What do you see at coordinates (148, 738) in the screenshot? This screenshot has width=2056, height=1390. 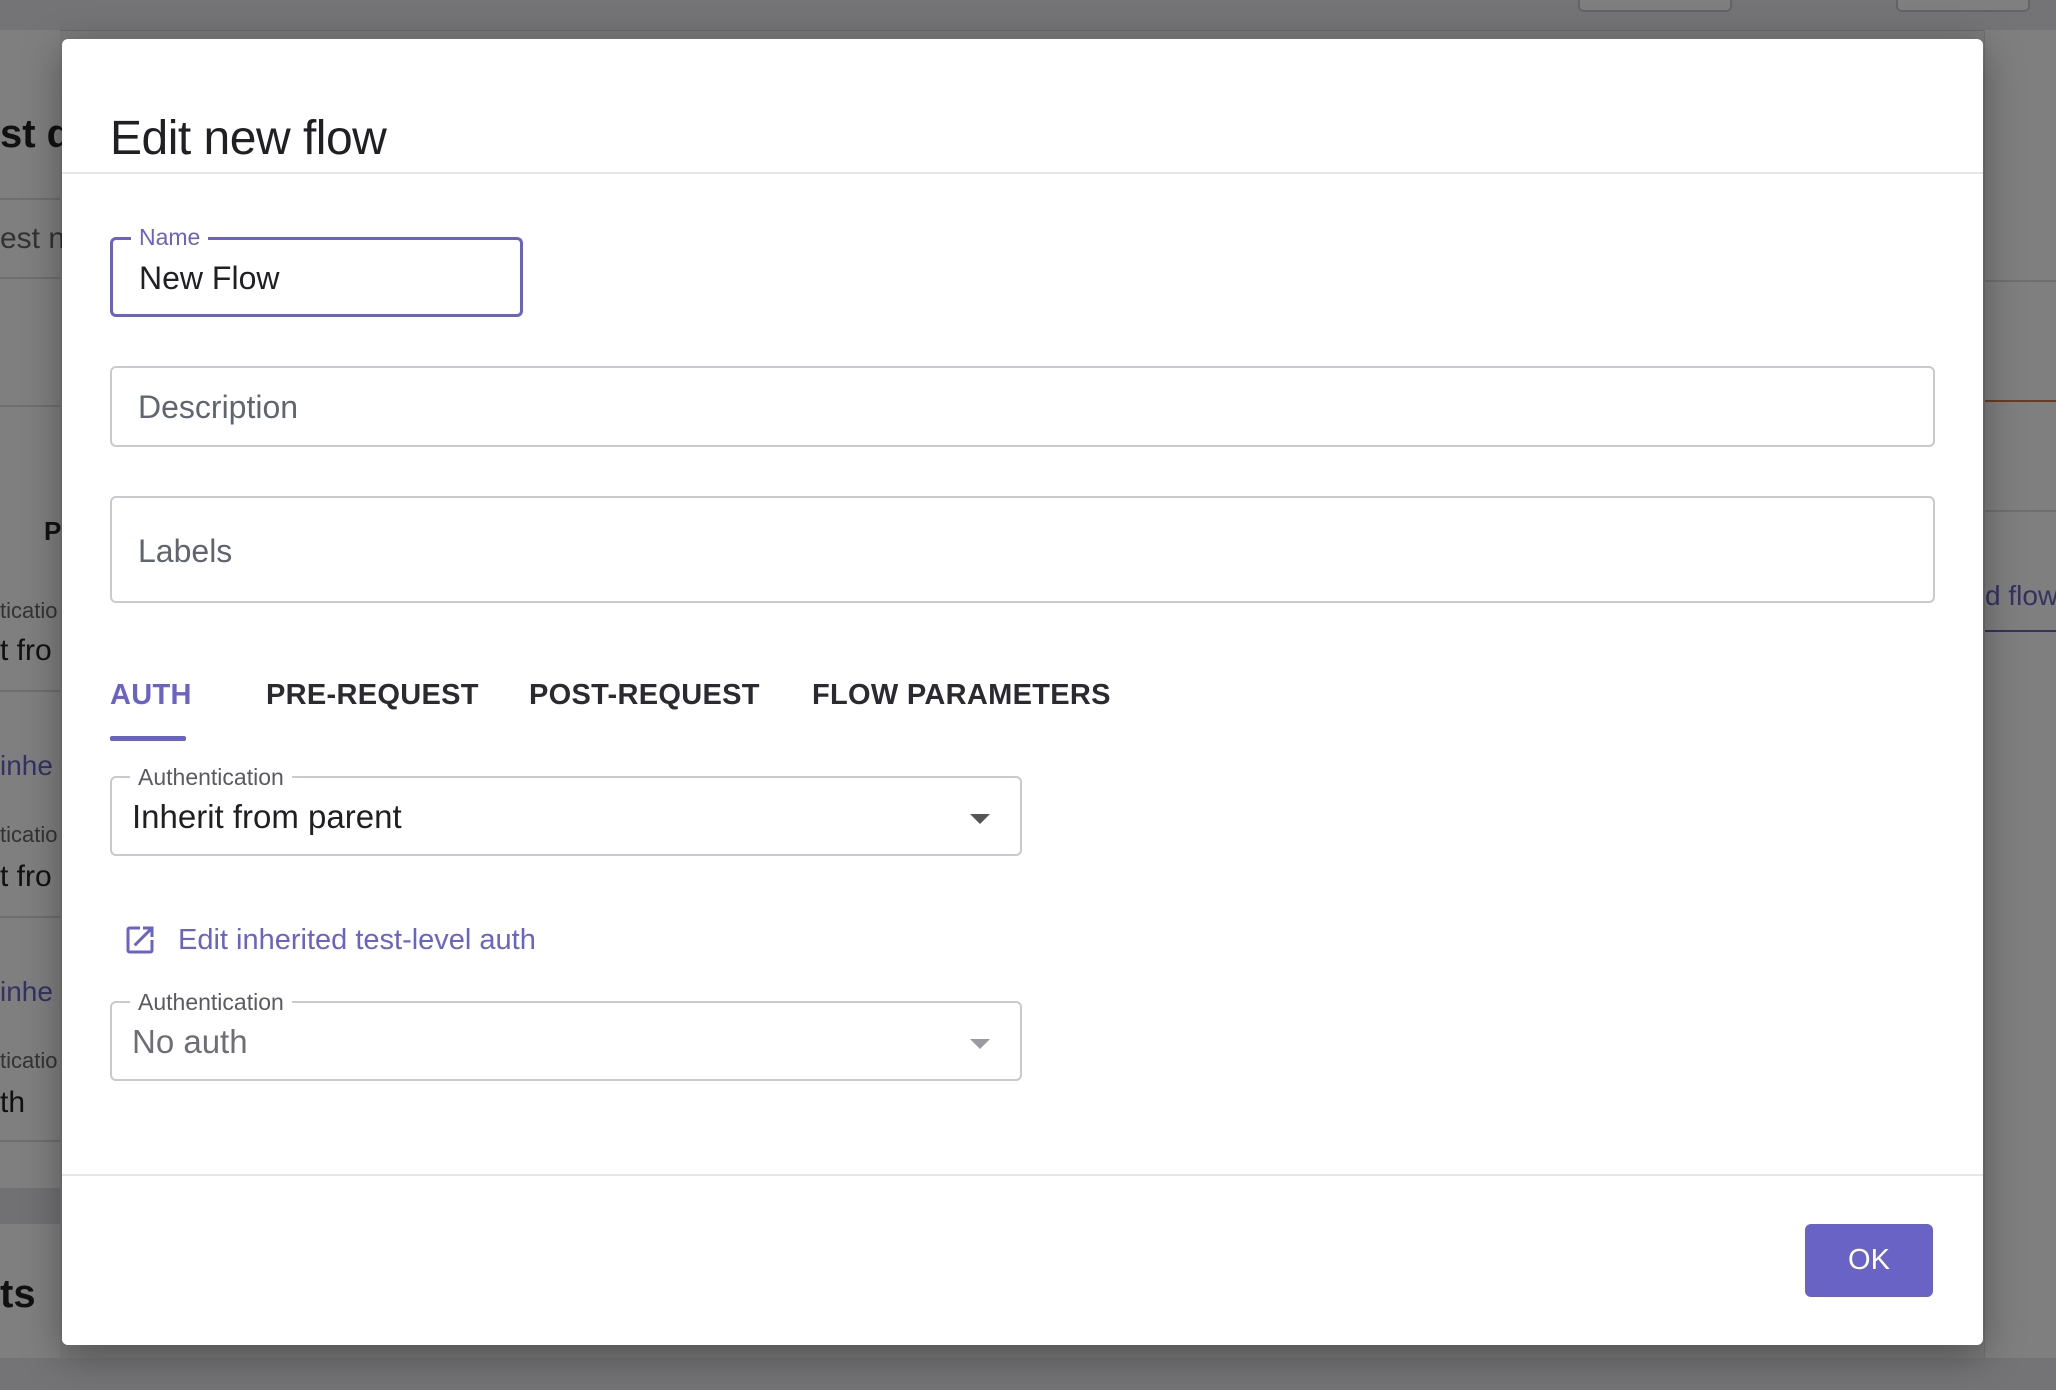 I see `active-tab-indicator` at bounding box center [148, 738].